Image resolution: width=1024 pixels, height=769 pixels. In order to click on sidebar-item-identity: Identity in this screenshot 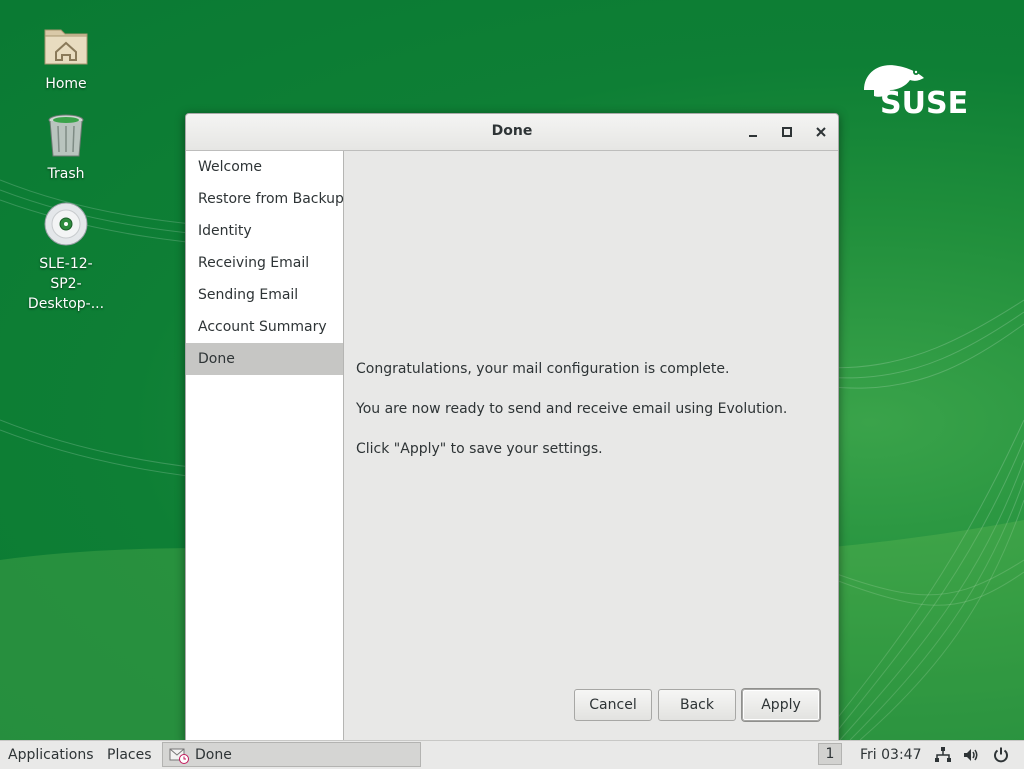, I will do `click(264, 231)`.